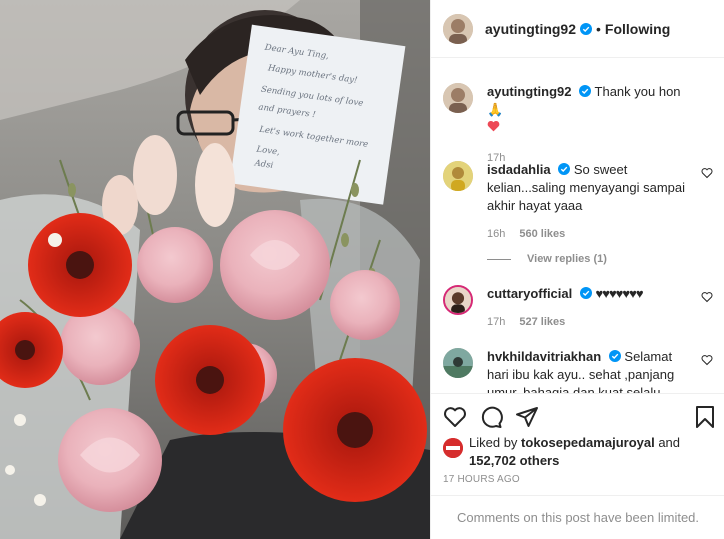 This screenshot has height=539, width=724. I want to click on likes-prefix: Liked by, so click(495, 442).